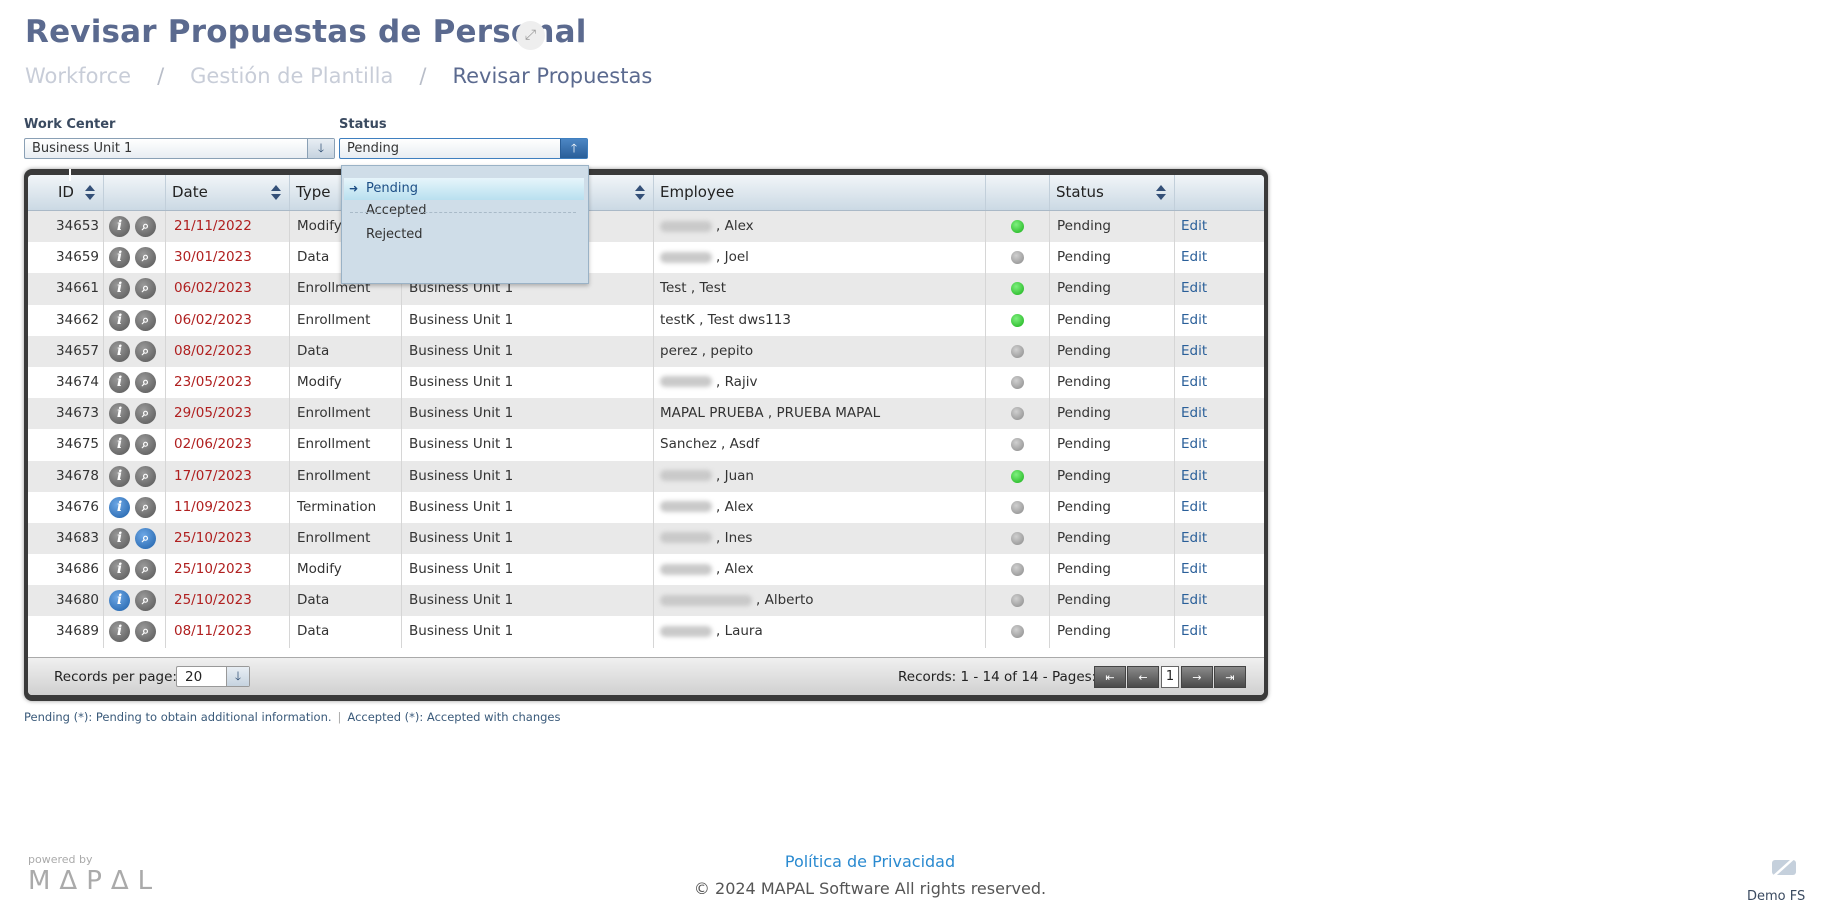 The height and width of the screenshot is (906, 1822). Describe the element at coordinates (1230, 677) in the screenshot. I see `last-page-icon: ⇥` at that location.